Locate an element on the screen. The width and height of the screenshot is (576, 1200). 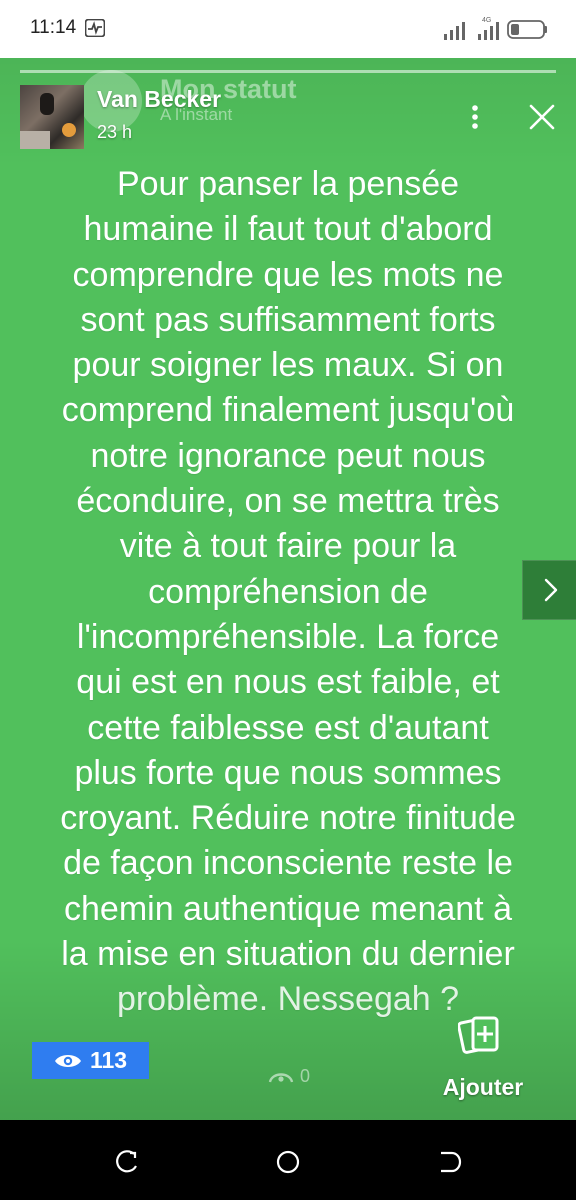
story-text-line: plus forte que nous sommes is located at coordinates (288, 772).